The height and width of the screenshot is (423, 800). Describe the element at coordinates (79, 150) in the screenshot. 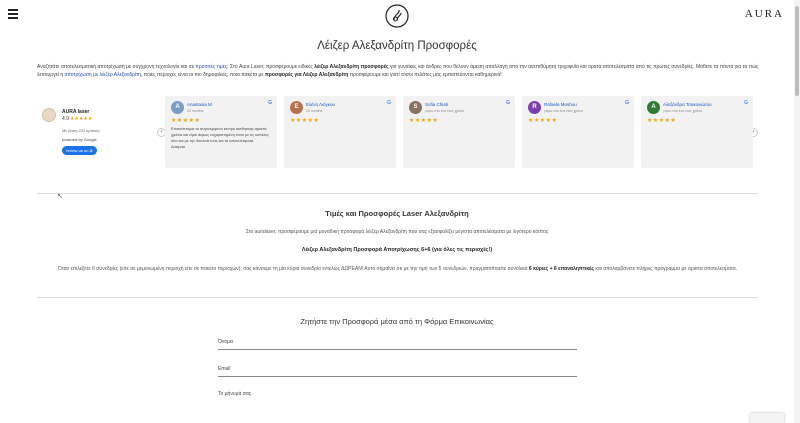

I see `review-us-button: review us on G` at that location.